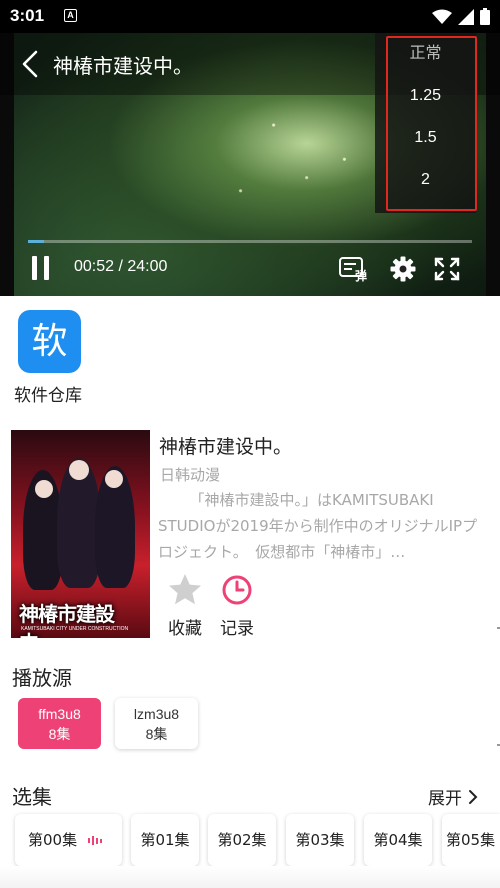 The width and height of the screenshot is (500, 888). Describe the element at coordinates (190, 475) in the screenshot. I see `anime-genre: 日韩动漫` at that location.